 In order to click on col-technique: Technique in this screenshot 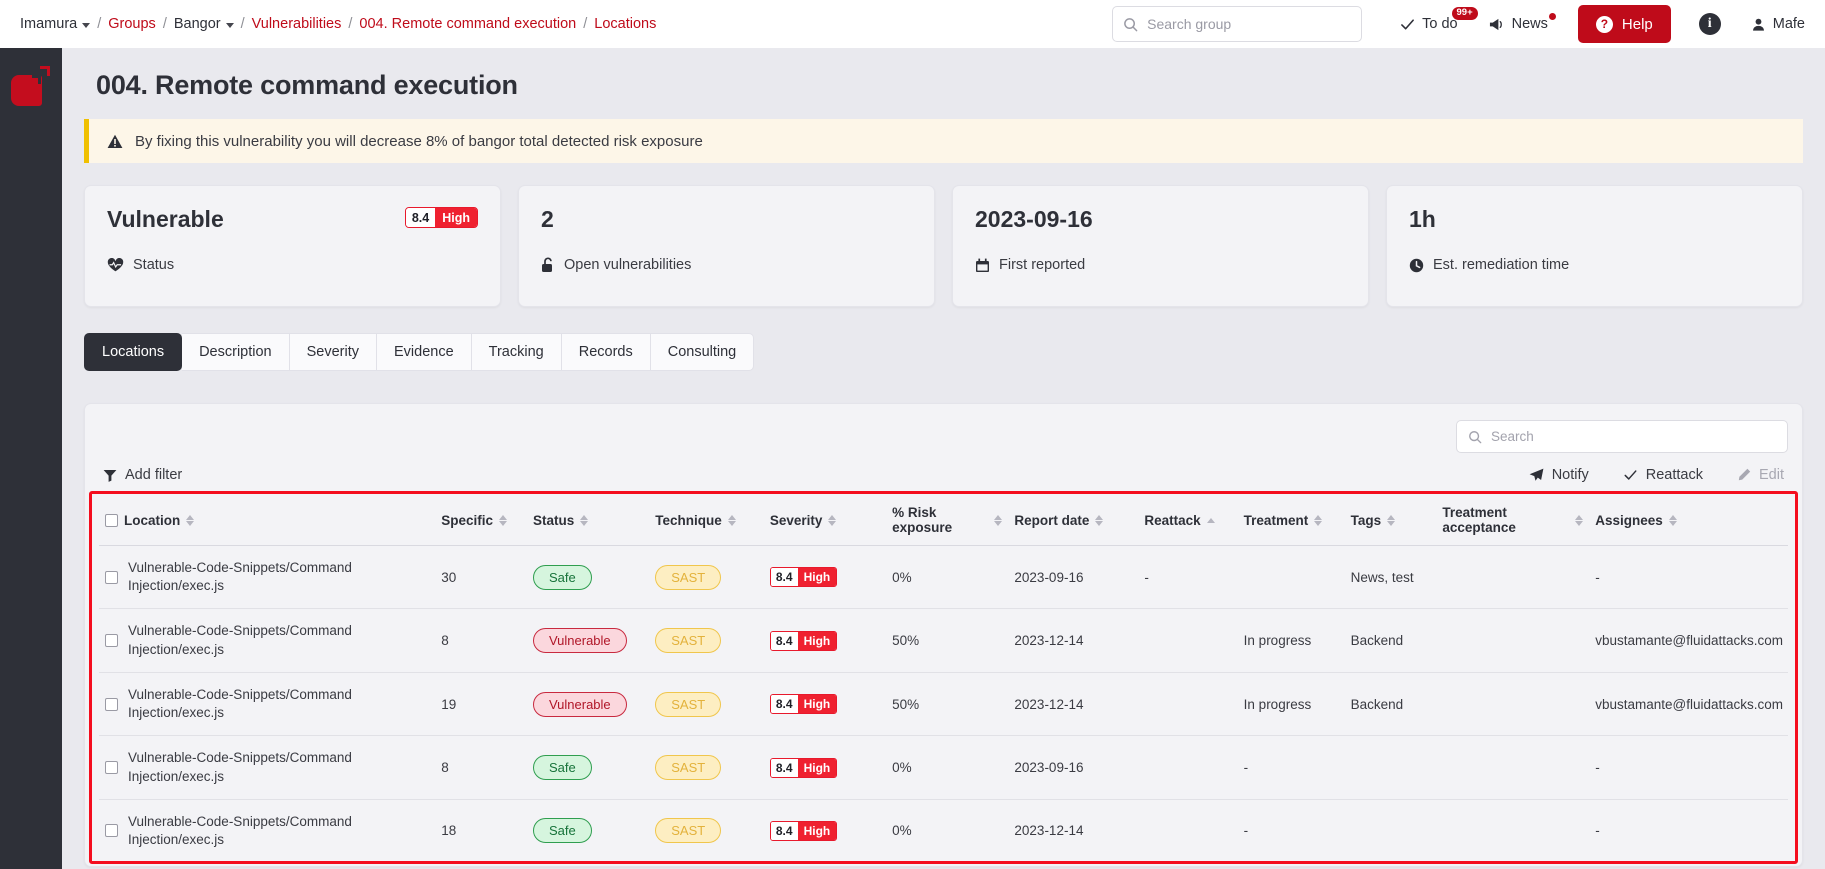, I will do `click(706, 520)`.